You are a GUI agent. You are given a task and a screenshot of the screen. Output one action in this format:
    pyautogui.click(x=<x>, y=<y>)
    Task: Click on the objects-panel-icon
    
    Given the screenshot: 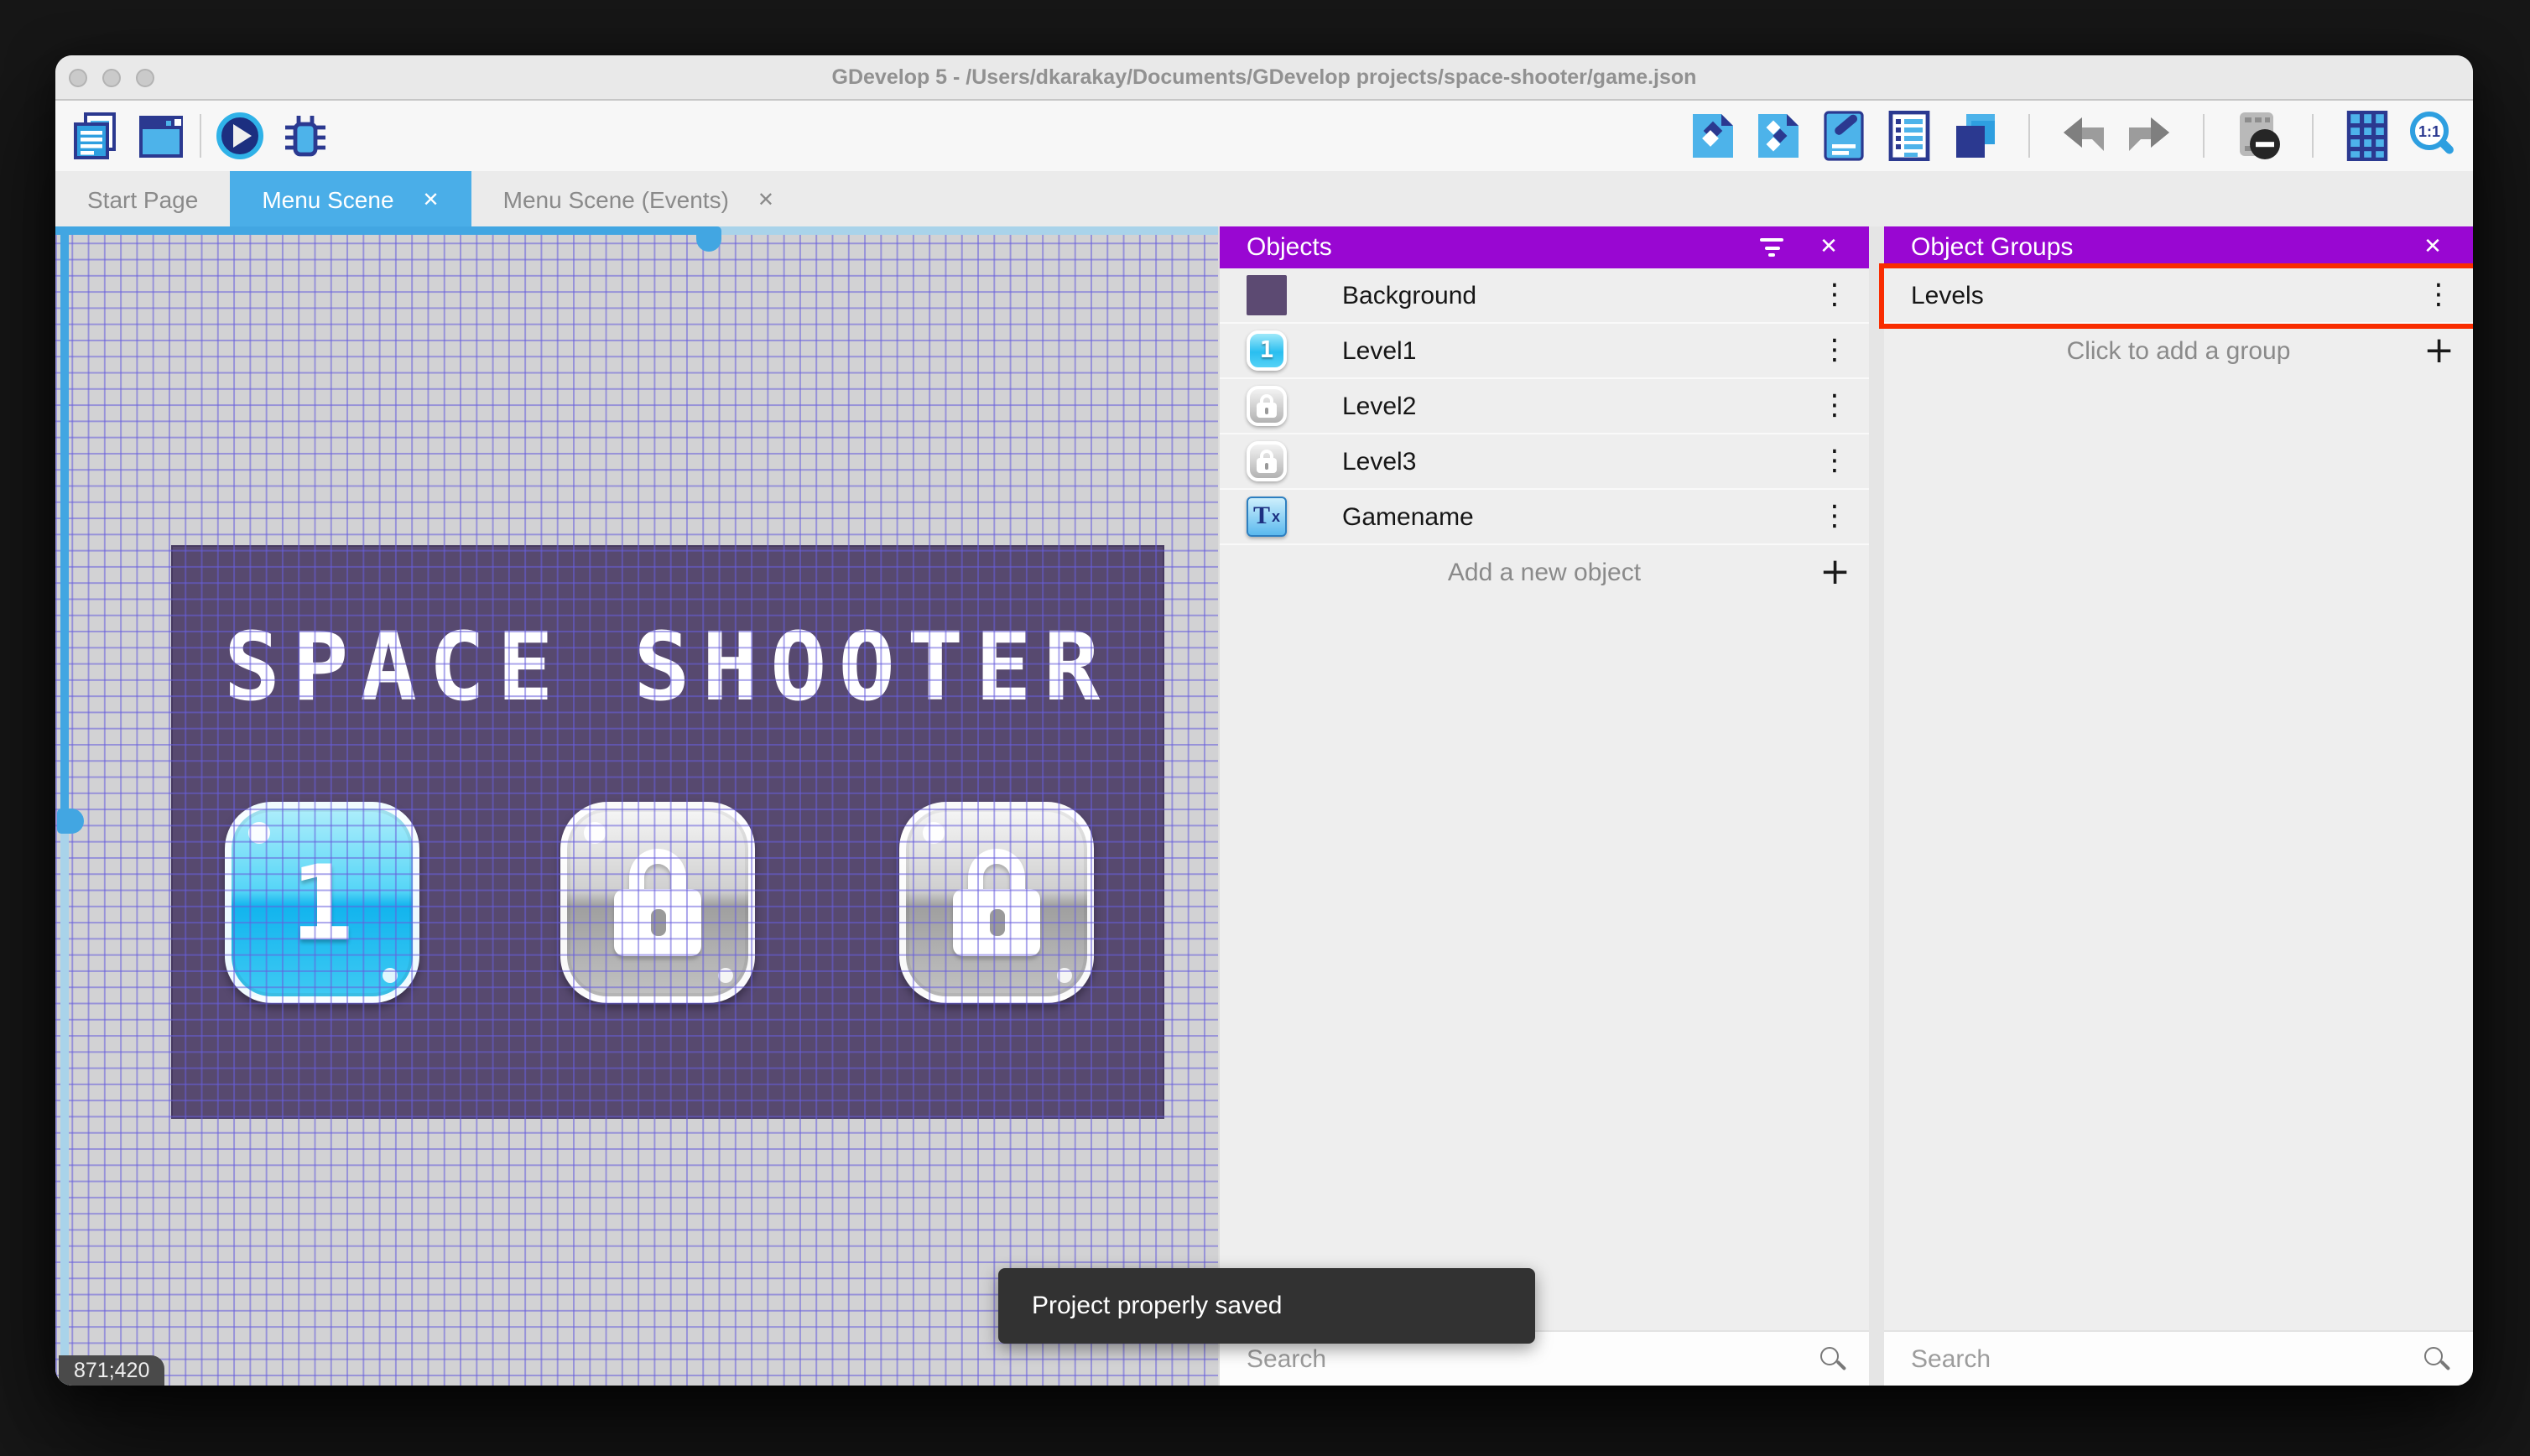 What is the action you would take?
    pyautogui.click(x=1713, y=136)
    